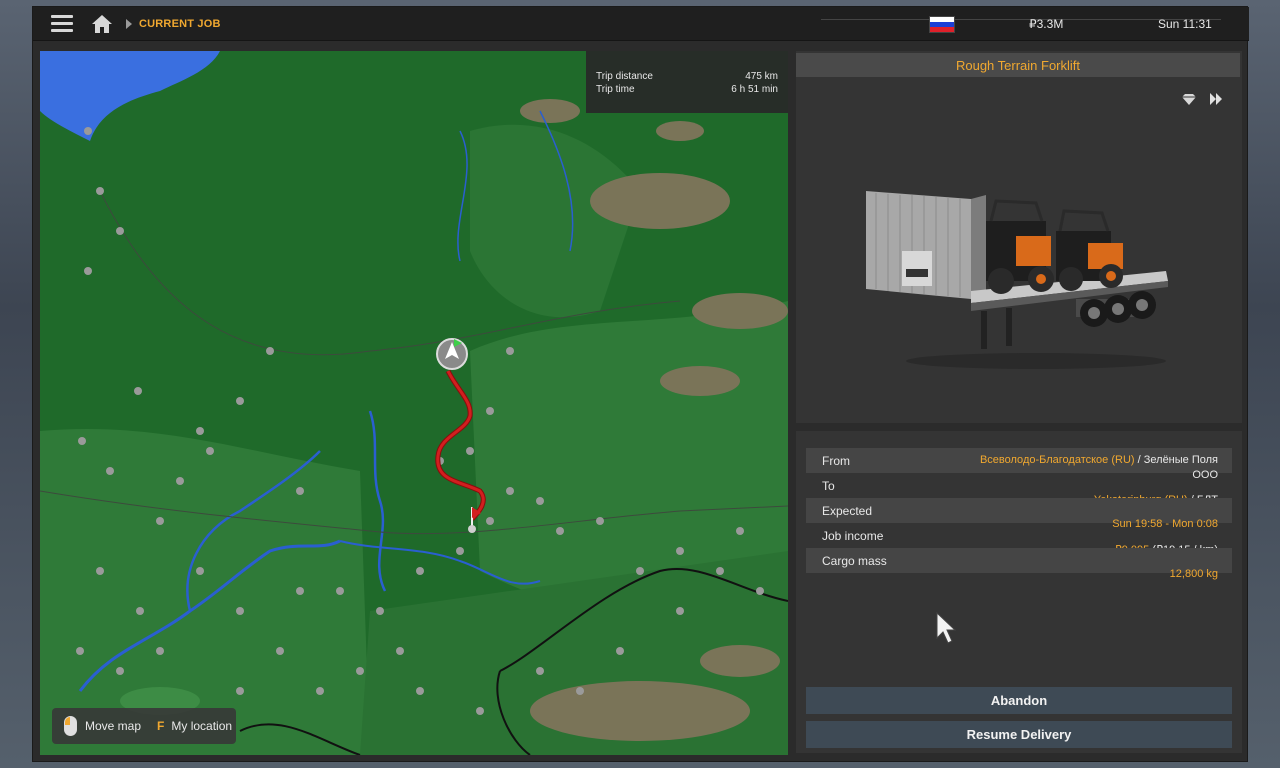 Image resolution: width=1280 pixels, height=768 pixels. Describe the element at coordinates (1018, 65) in the screenshot. I see `cargo-title: Rough Terrain Forklift` at that location.